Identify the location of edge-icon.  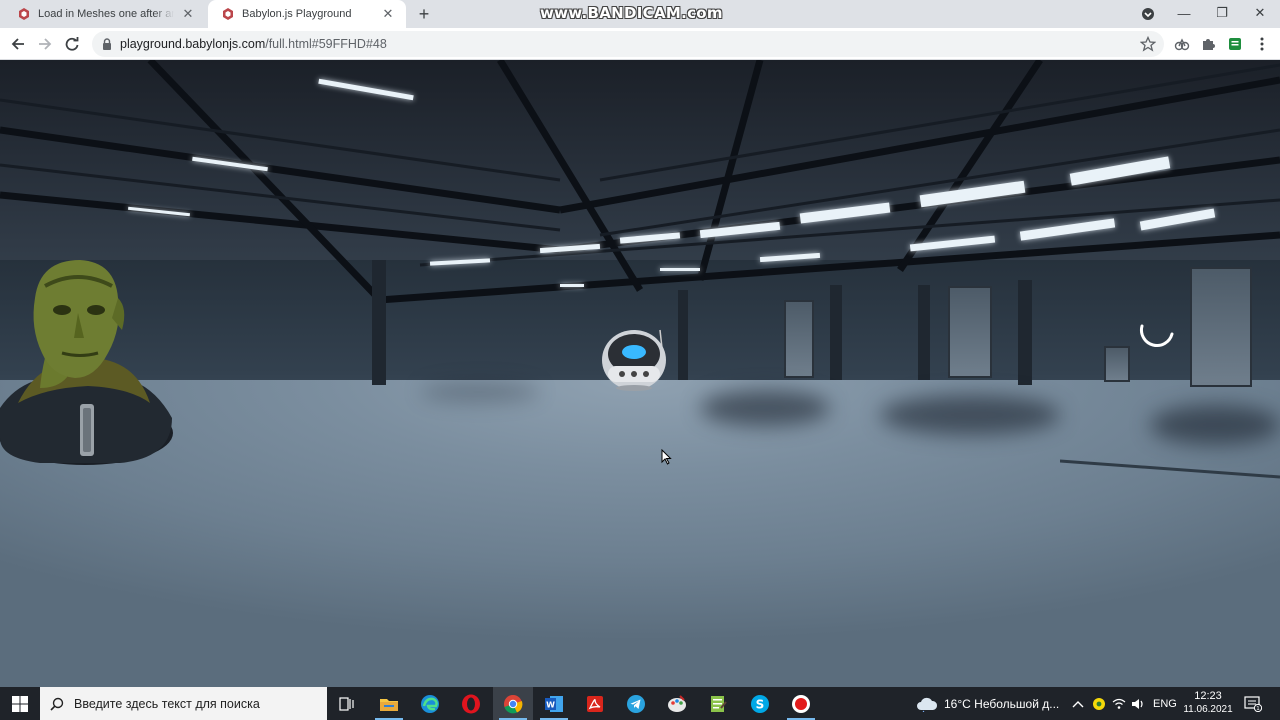
(430, 703).